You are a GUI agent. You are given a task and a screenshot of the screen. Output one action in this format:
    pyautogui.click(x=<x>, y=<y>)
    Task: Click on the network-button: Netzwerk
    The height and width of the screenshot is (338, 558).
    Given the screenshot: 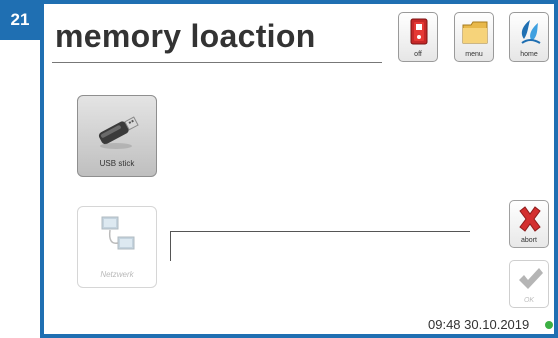 What is the action you would take?
    pyautogui.click(x=117, y=247)
    